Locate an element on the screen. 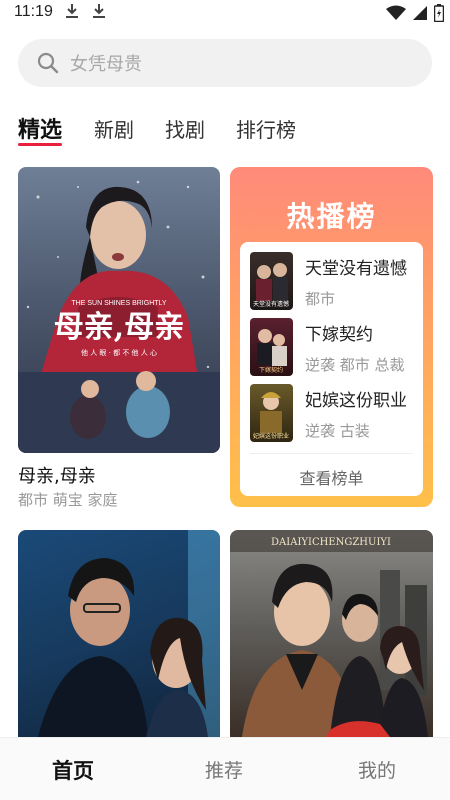 The image size is (450, 800). view-ranking-button: 查看榜单 is located at coordinates (331, 477).